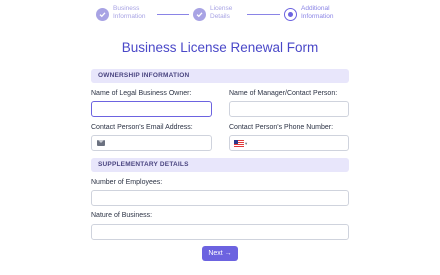 Image resolution: width=440 pixels, height=275 pixels. Describe the element at coordinates (220, 253) in the screenshot. I see `next-button: Next →` at that location.